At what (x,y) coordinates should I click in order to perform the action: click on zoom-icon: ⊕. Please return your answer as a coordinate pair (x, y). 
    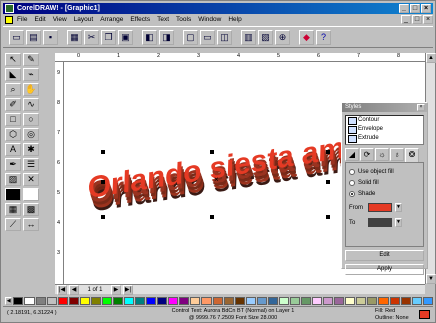
    Looking at the image, I should click on (282, 37).